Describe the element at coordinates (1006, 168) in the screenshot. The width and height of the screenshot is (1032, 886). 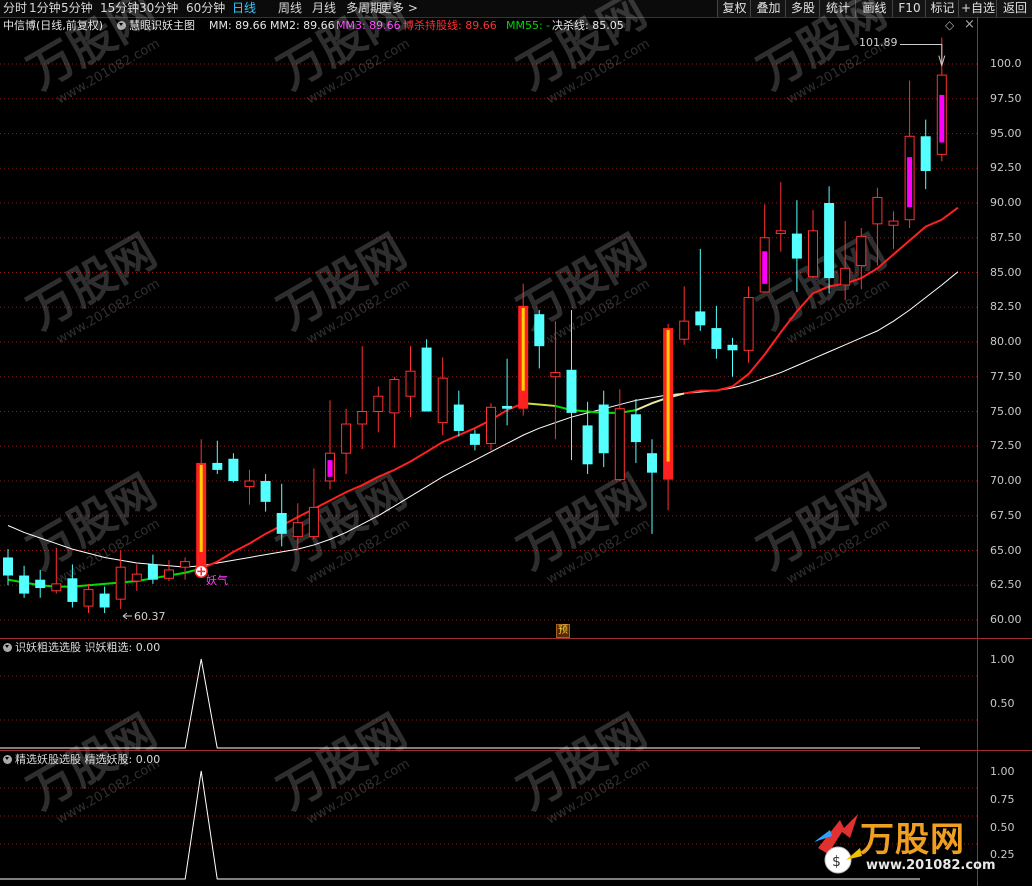
I see `y-tick: 92.50` at that location.